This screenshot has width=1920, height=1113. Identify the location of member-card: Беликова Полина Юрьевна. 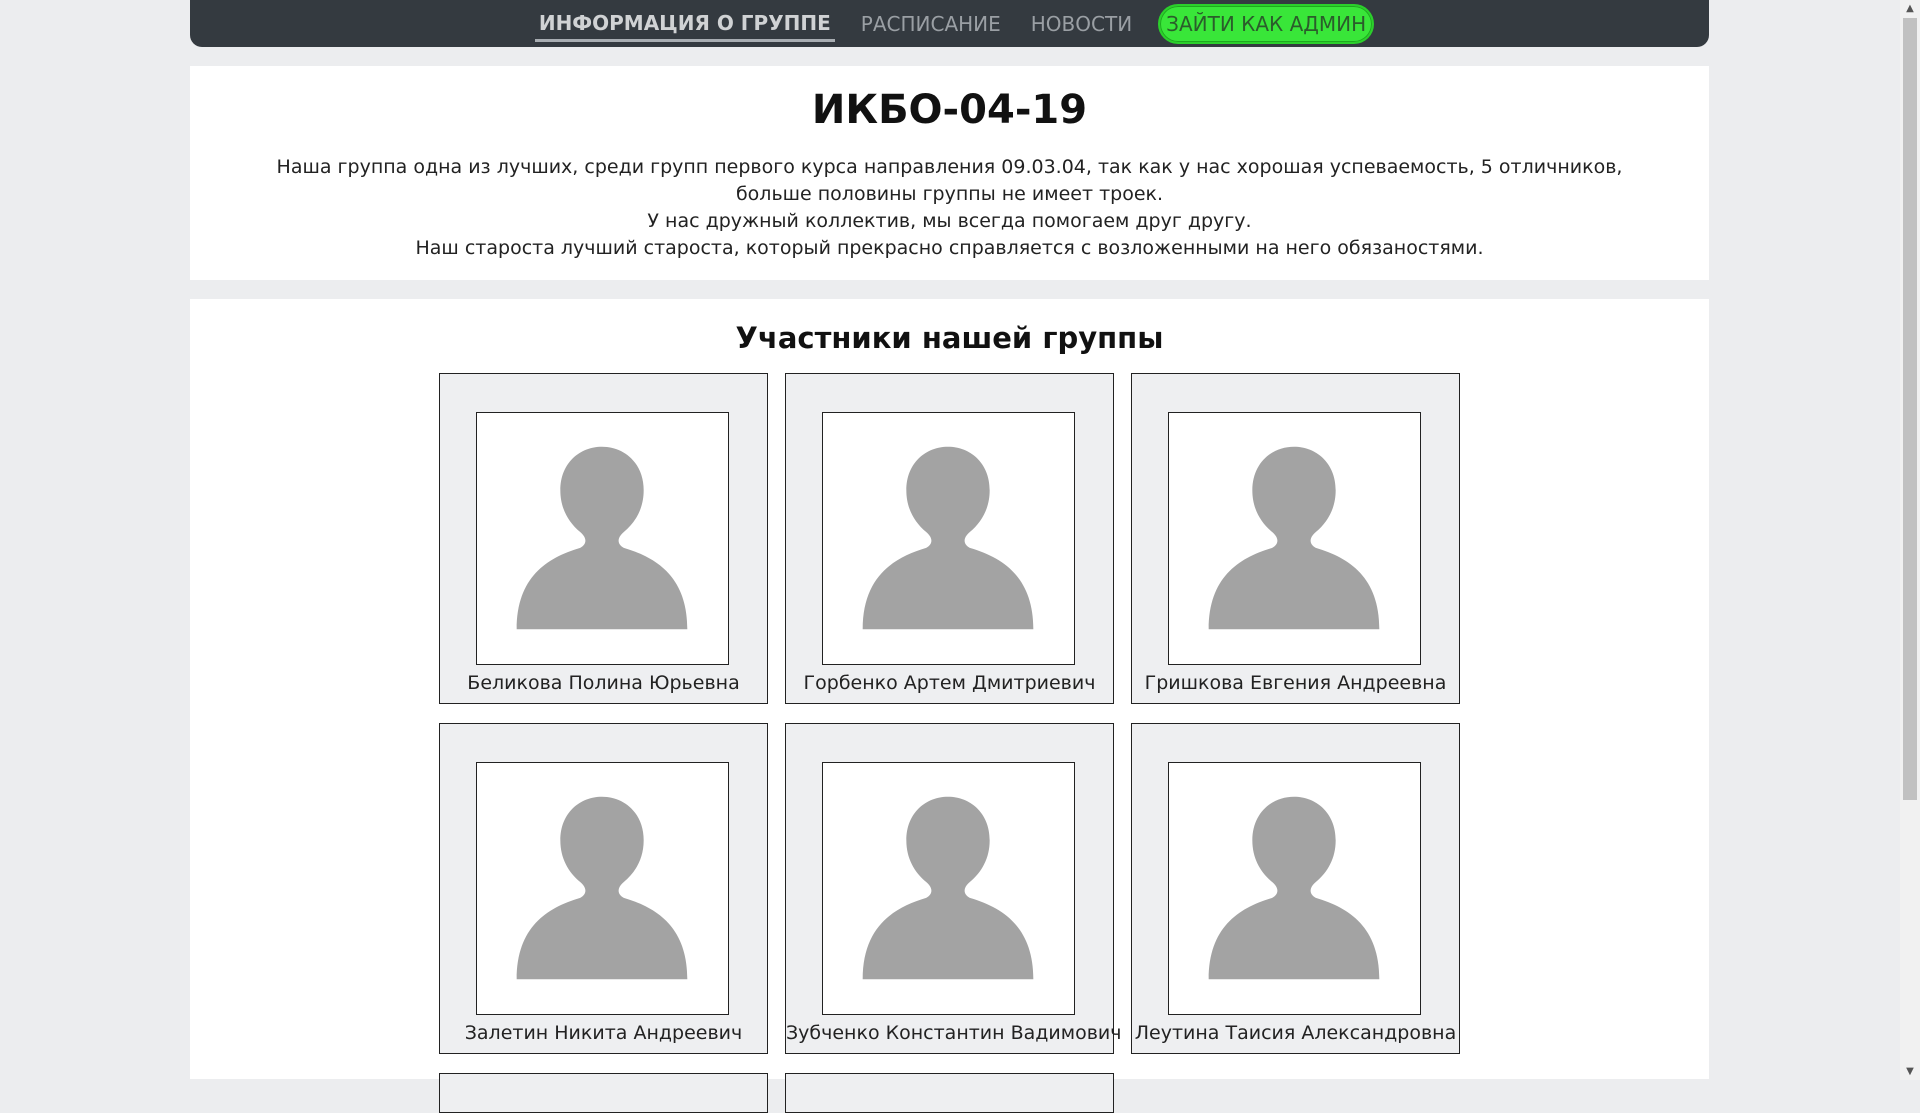
(603, 538).